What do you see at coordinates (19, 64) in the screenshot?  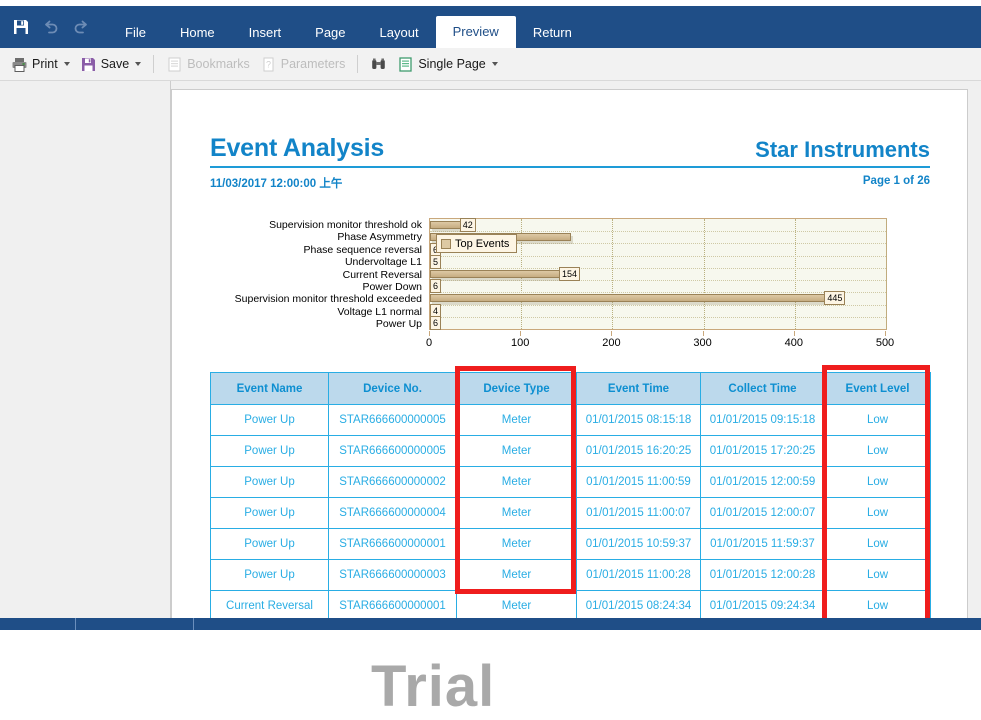 I see `printer-icon` at bounding box center [19, 64].